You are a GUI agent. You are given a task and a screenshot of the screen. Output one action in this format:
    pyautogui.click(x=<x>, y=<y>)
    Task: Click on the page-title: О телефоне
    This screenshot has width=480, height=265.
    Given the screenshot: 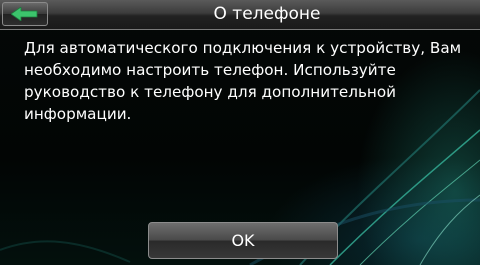 What is the action you would take?
    pyautogui.click(x=267, y=14)
    